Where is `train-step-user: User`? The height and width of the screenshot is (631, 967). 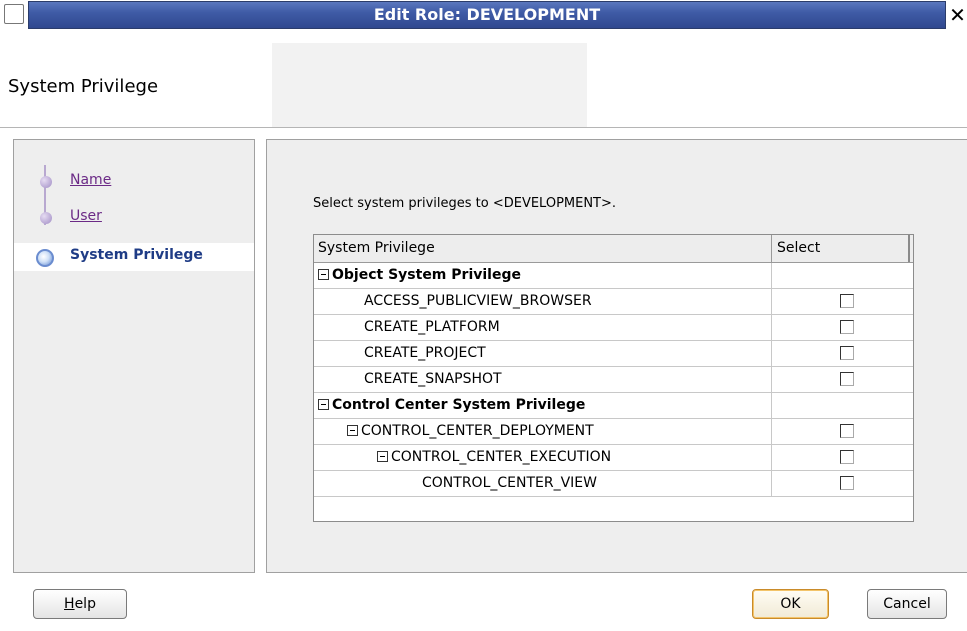
train-step-user: User is located at coordinates (134, 218).